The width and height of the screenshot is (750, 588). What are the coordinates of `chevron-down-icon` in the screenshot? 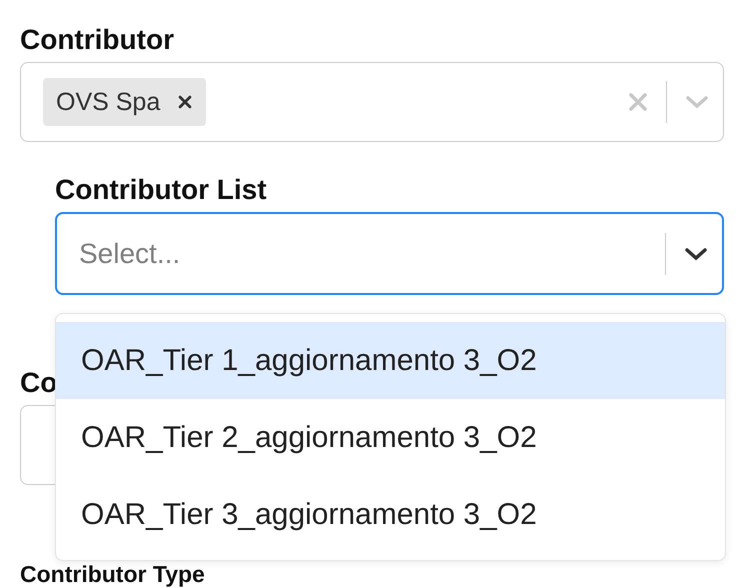 It's located at (696, 253).